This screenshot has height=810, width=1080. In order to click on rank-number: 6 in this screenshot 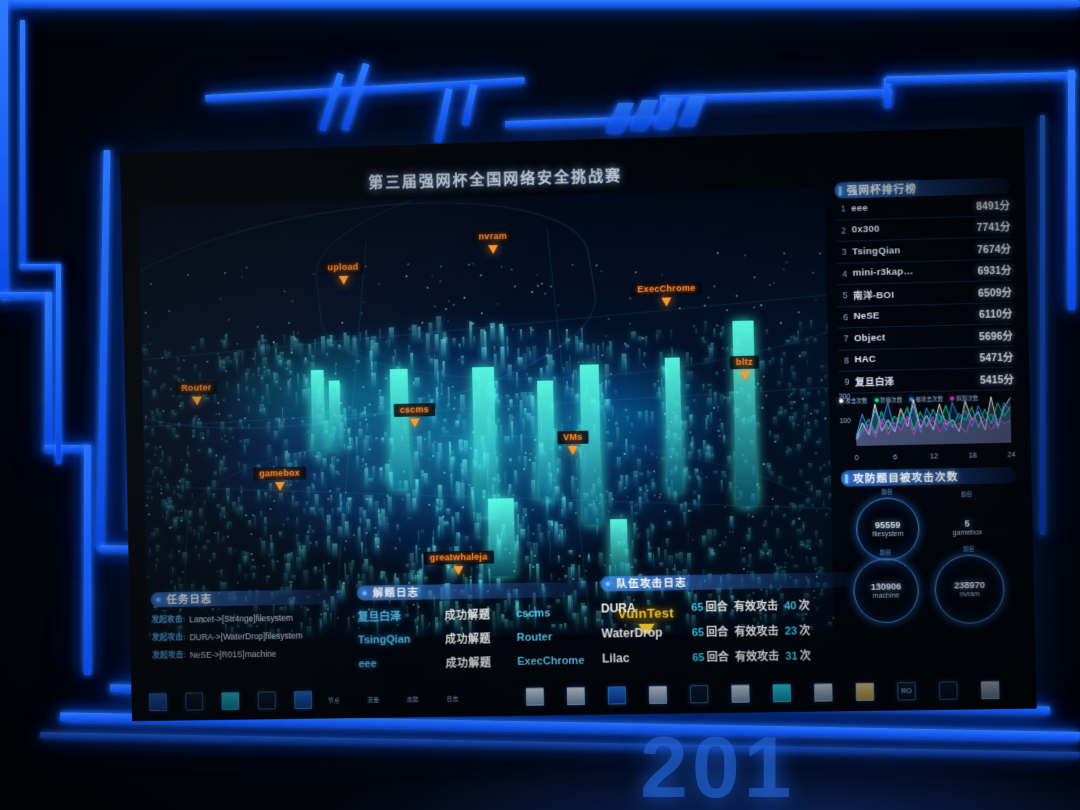, I will do `click(845, 317)`.